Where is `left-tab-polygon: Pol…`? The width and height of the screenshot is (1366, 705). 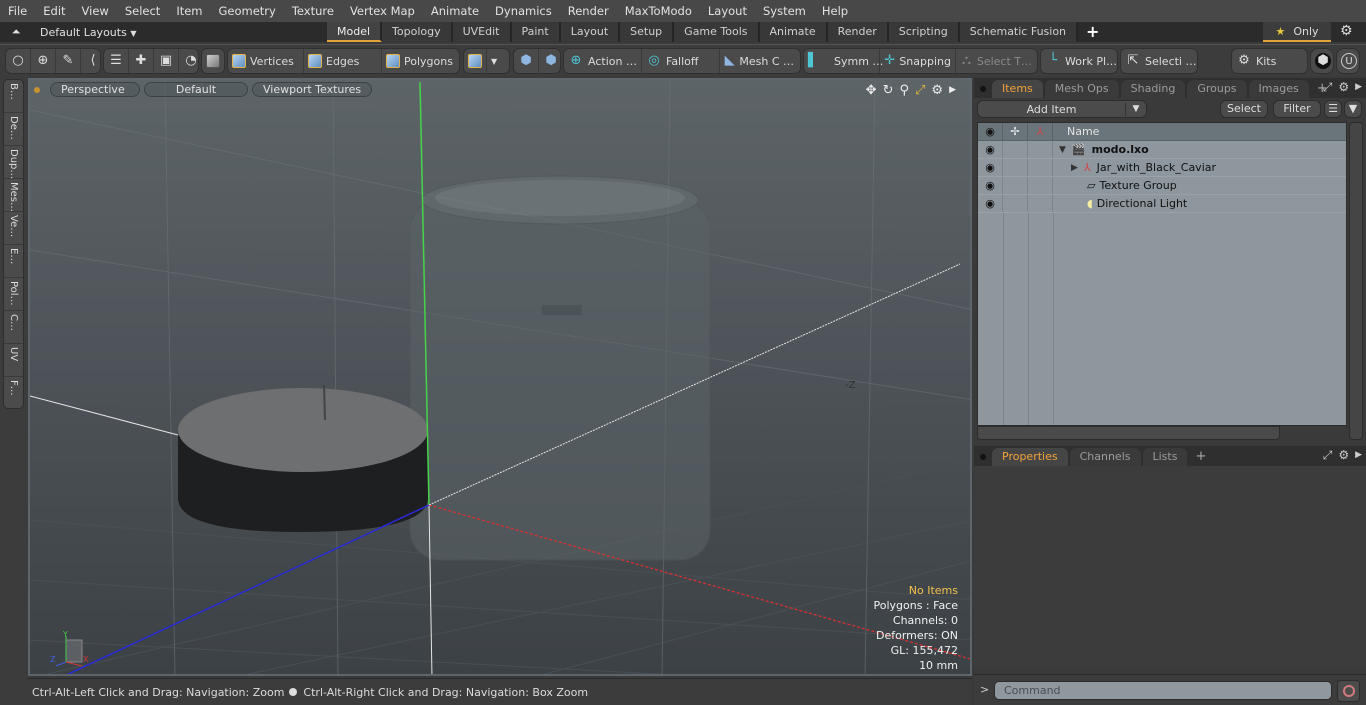 left-tab-polygon: Pol… is located at coordinates (13, 294).